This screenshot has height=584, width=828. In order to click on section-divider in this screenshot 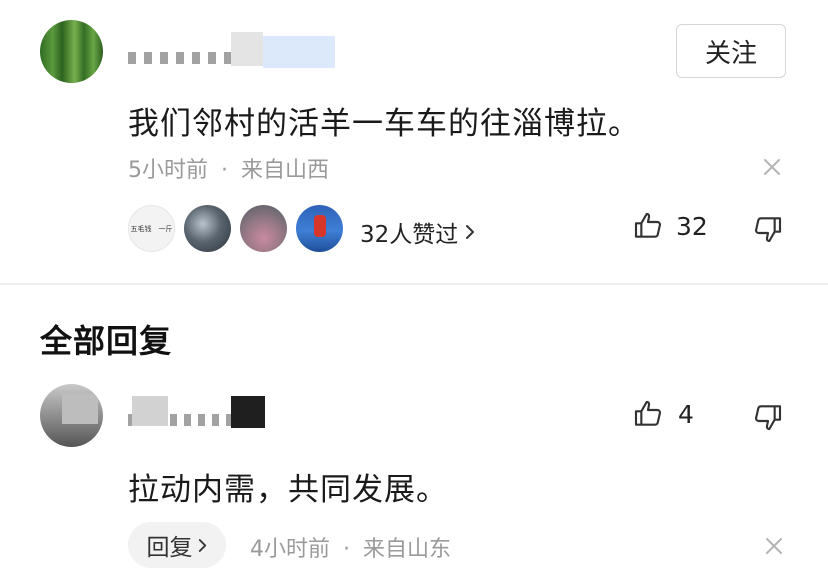, I will do `click(414, 284)`.